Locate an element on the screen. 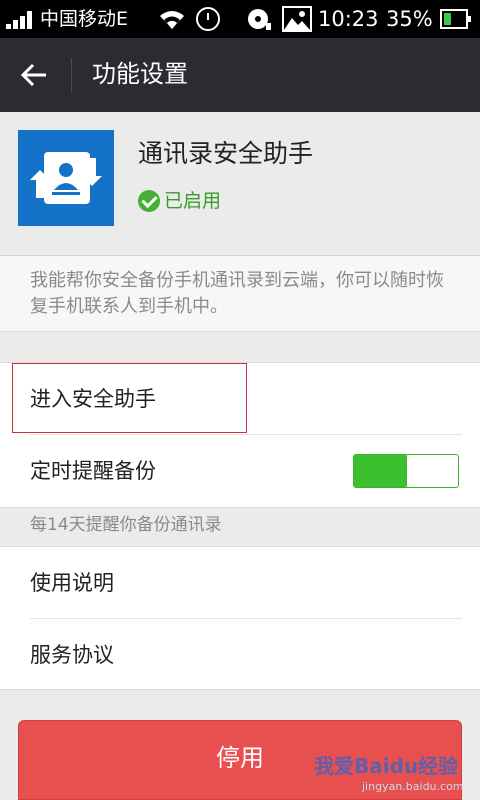  battery-percent: 35% is located at coordinates (409, 19).